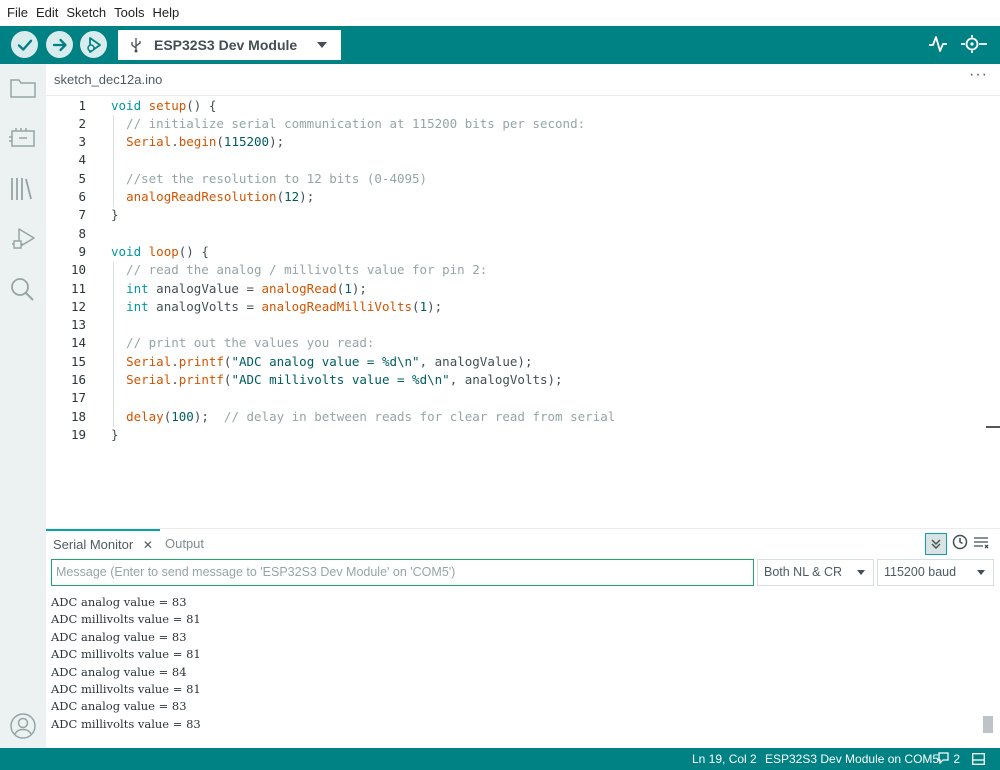 The image size is (1000, 770). Describe the element at coordinates (978, 75) in the screenshot. I see `more-icon: ···` at that location.